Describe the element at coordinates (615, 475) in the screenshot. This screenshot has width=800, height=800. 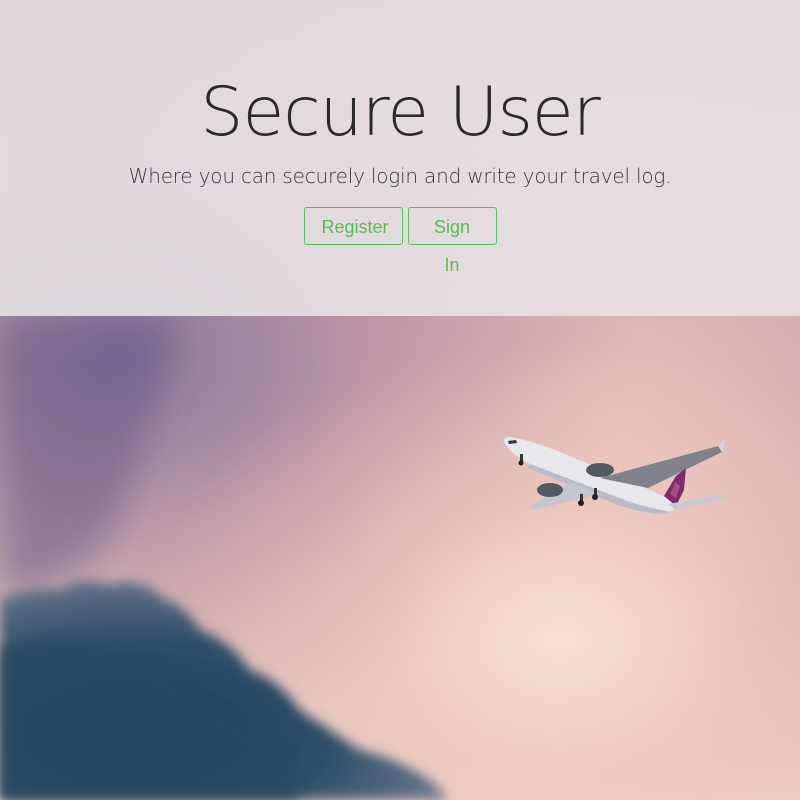
I see `airplane-image` at that location.